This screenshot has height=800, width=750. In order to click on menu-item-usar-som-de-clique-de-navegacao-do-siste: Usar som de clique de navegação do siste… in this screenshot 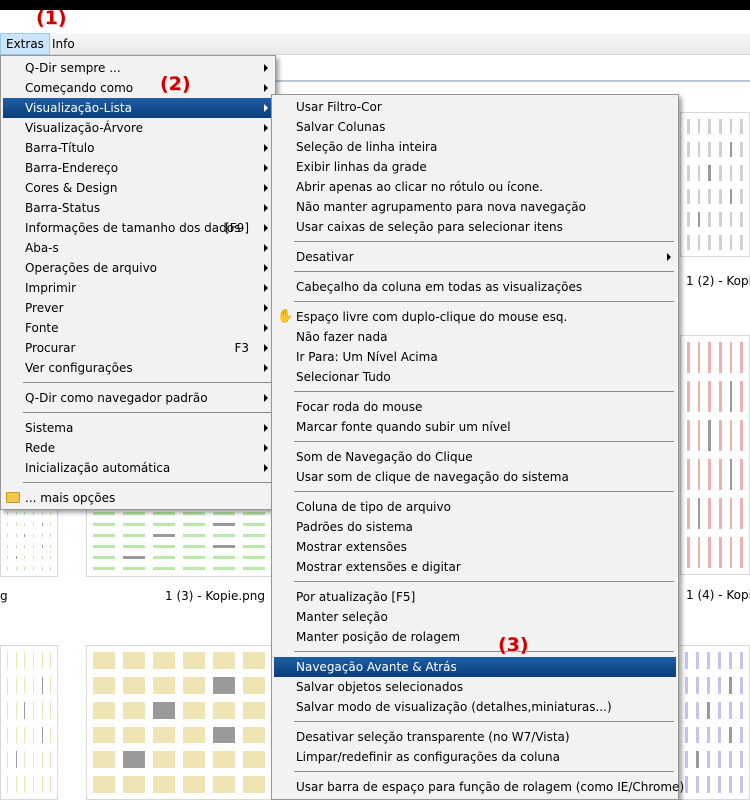, I will do `click(475, 477)`.